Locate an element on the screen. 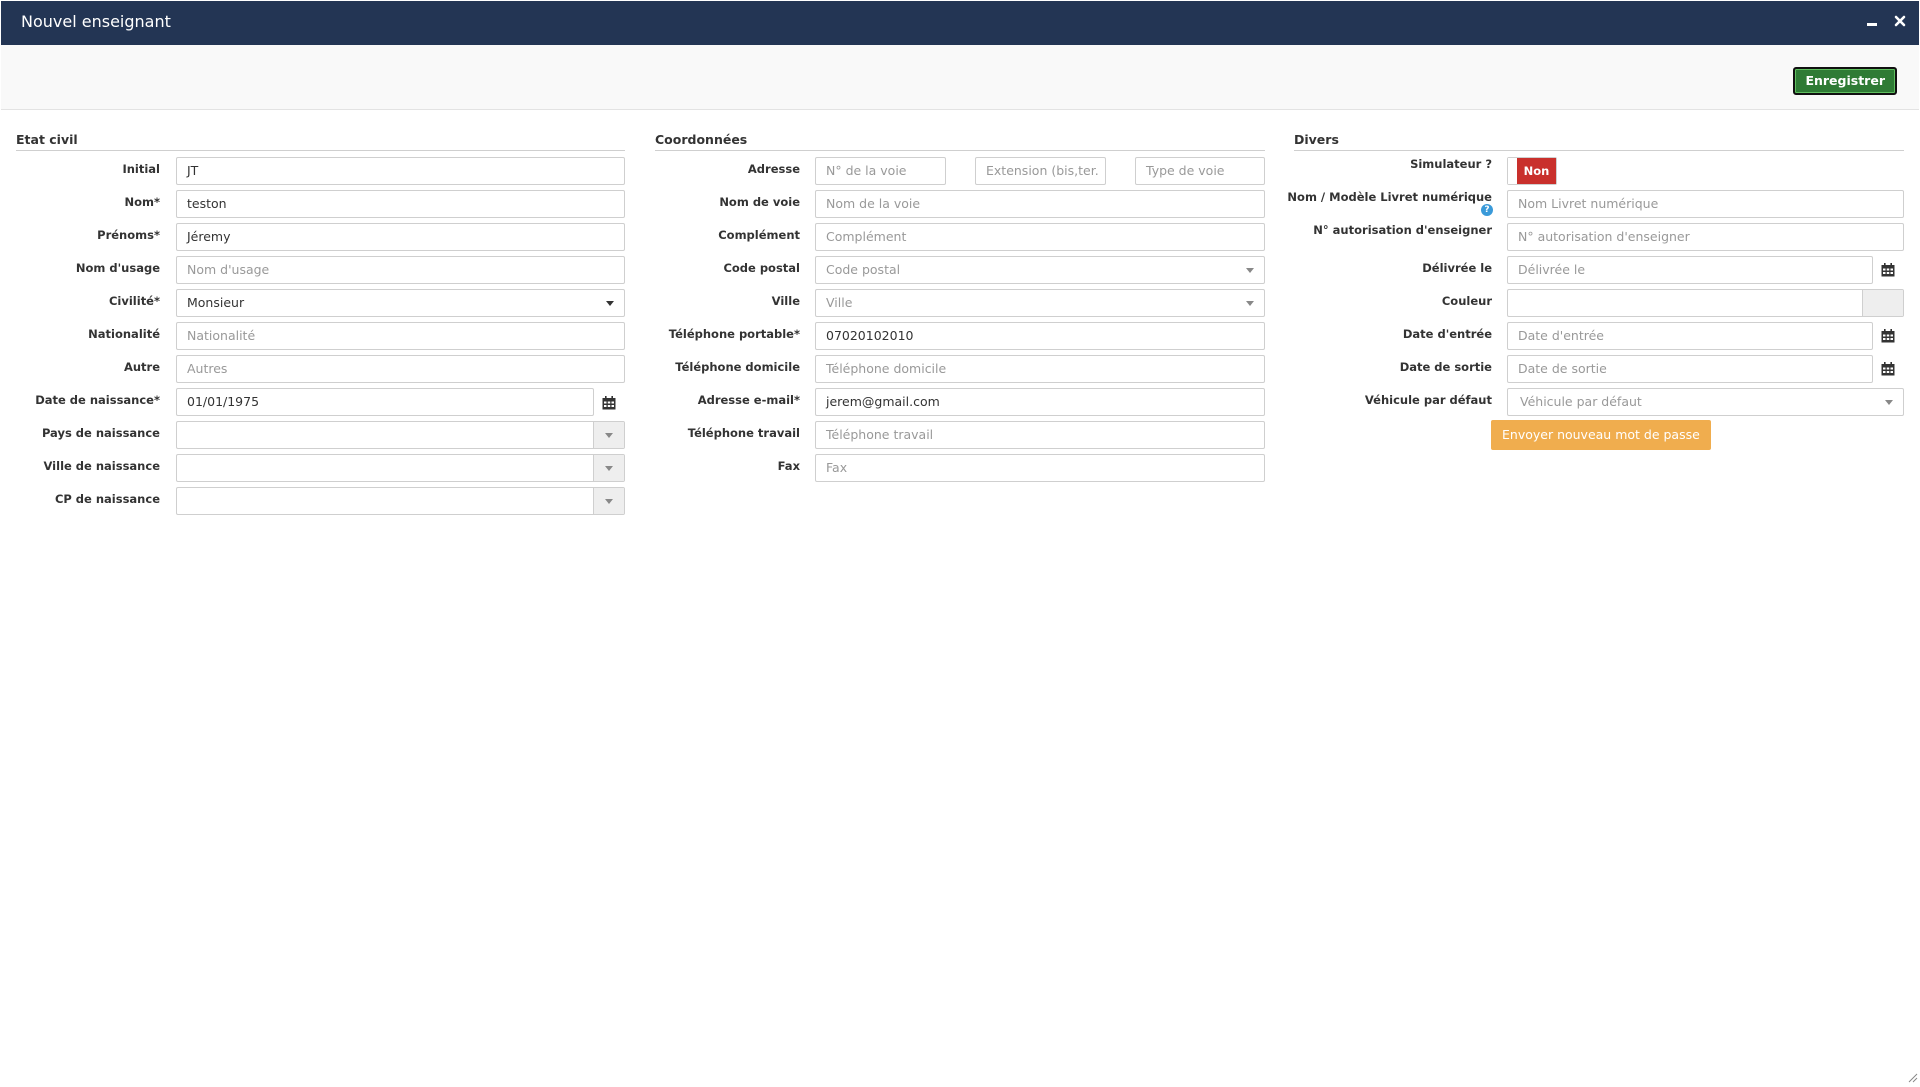  ville-placeholder: Ville is located at coordinates (839, 302).